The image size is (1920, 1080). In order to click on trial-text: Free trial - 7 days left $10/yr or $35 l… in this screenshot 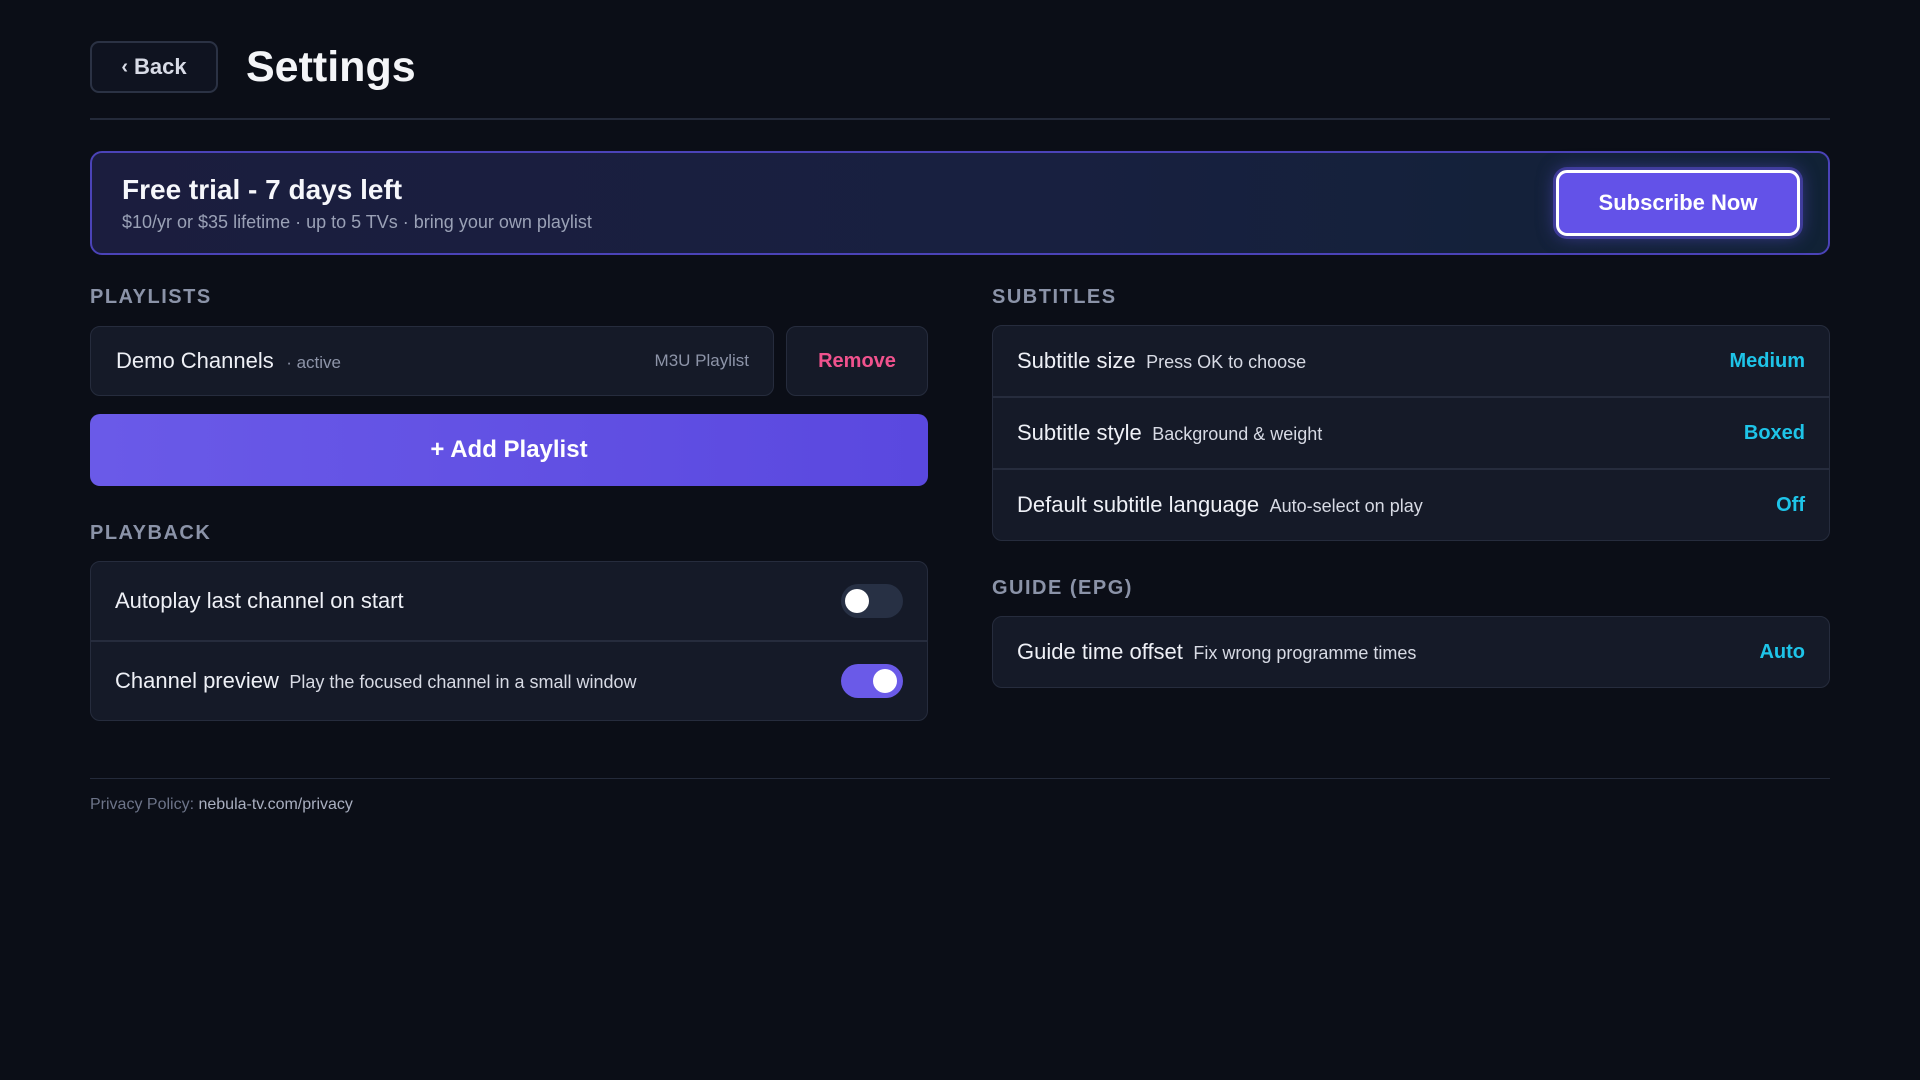, I will do `click(357, 203)`.